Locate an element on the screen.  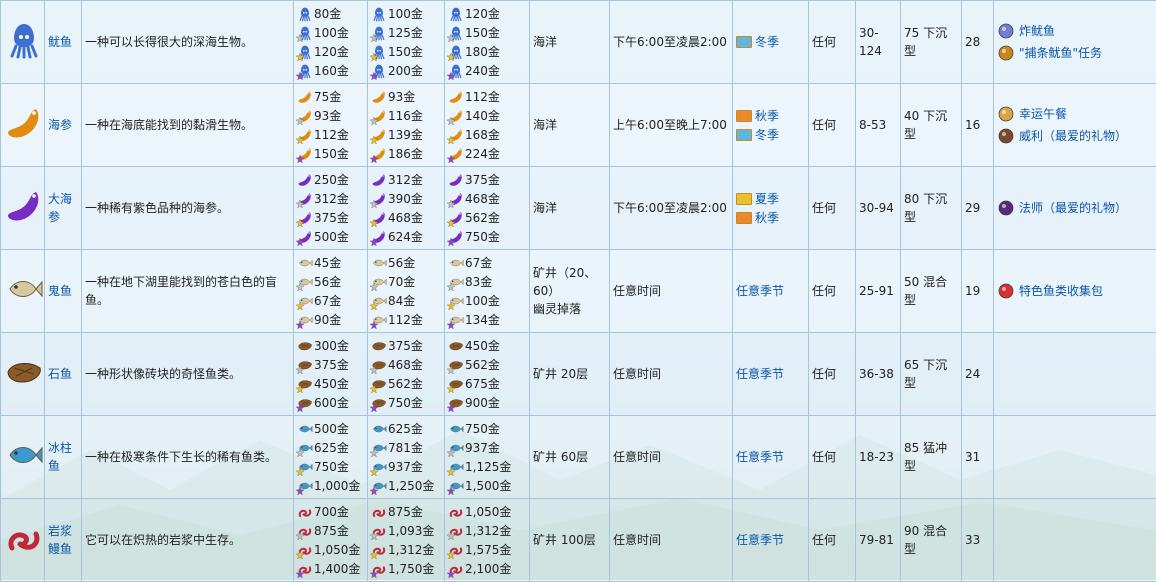
use-link: "捕条鱿鱼"任务 is located at coordinates (1060, 53).